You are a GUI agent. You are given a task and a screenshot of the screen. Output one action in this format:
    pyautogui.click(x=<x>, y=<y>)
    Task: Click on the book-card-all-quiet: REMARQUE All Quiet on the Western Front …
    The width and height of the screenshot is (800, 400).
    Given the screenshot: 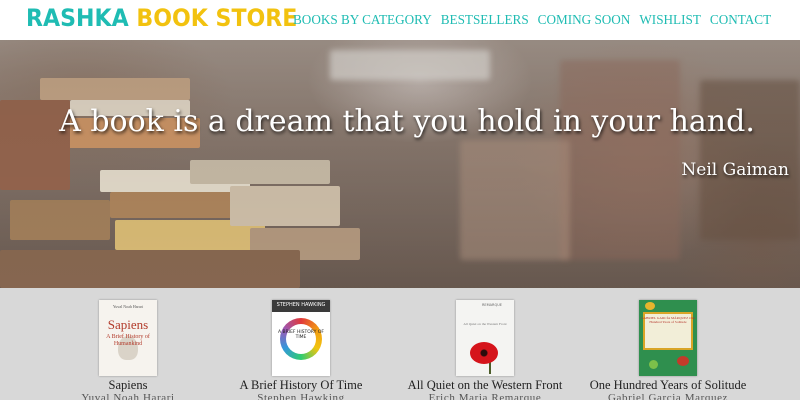 What is the action you would take?
    pyautogui.click(x=485, y=350)
    